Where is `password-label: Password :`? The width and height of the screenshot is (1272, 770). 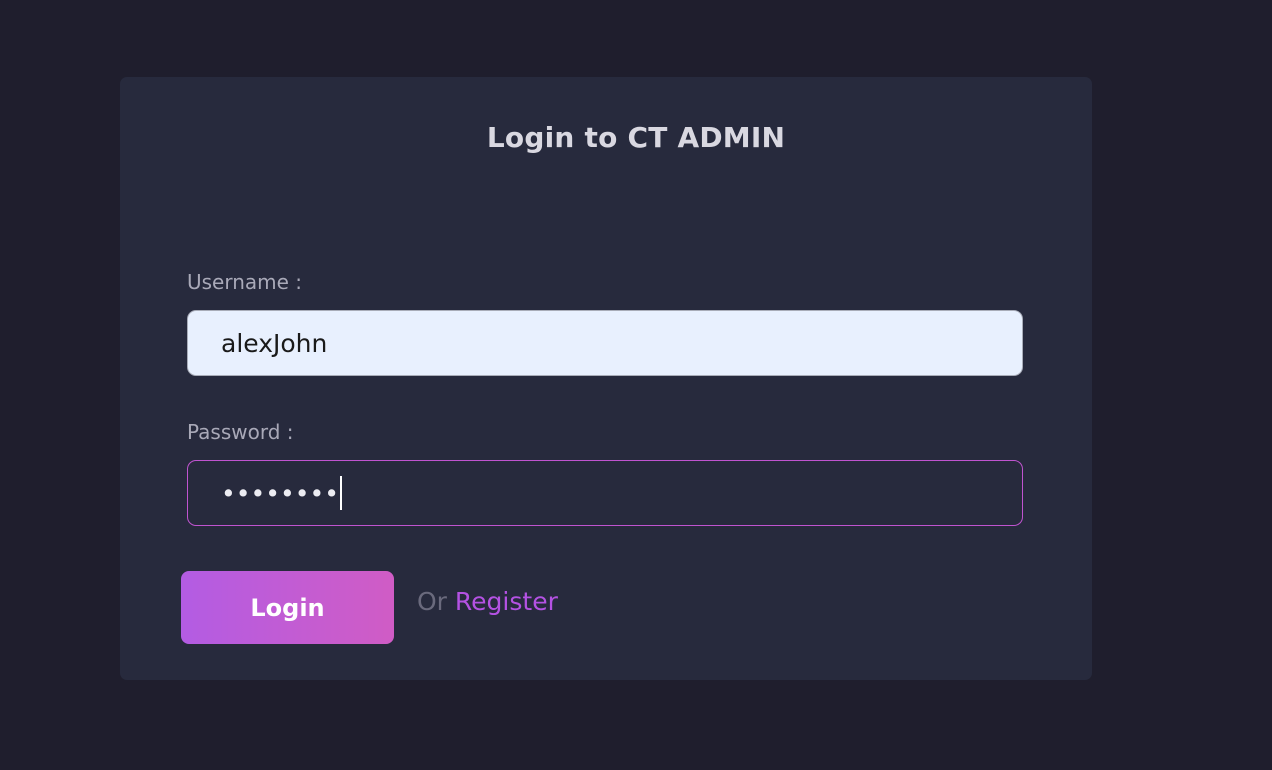 password-label: Password : is located at coordinates (240, 432).